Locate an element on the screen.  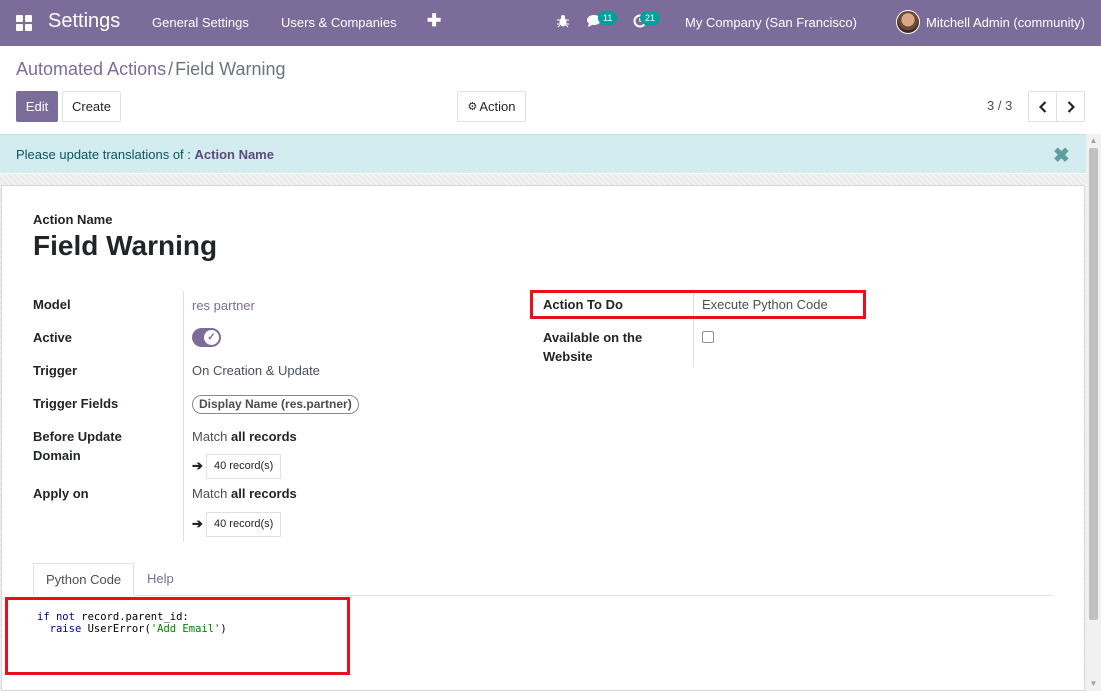
active-toggle: ✓ is located at coordinates (206, 337).